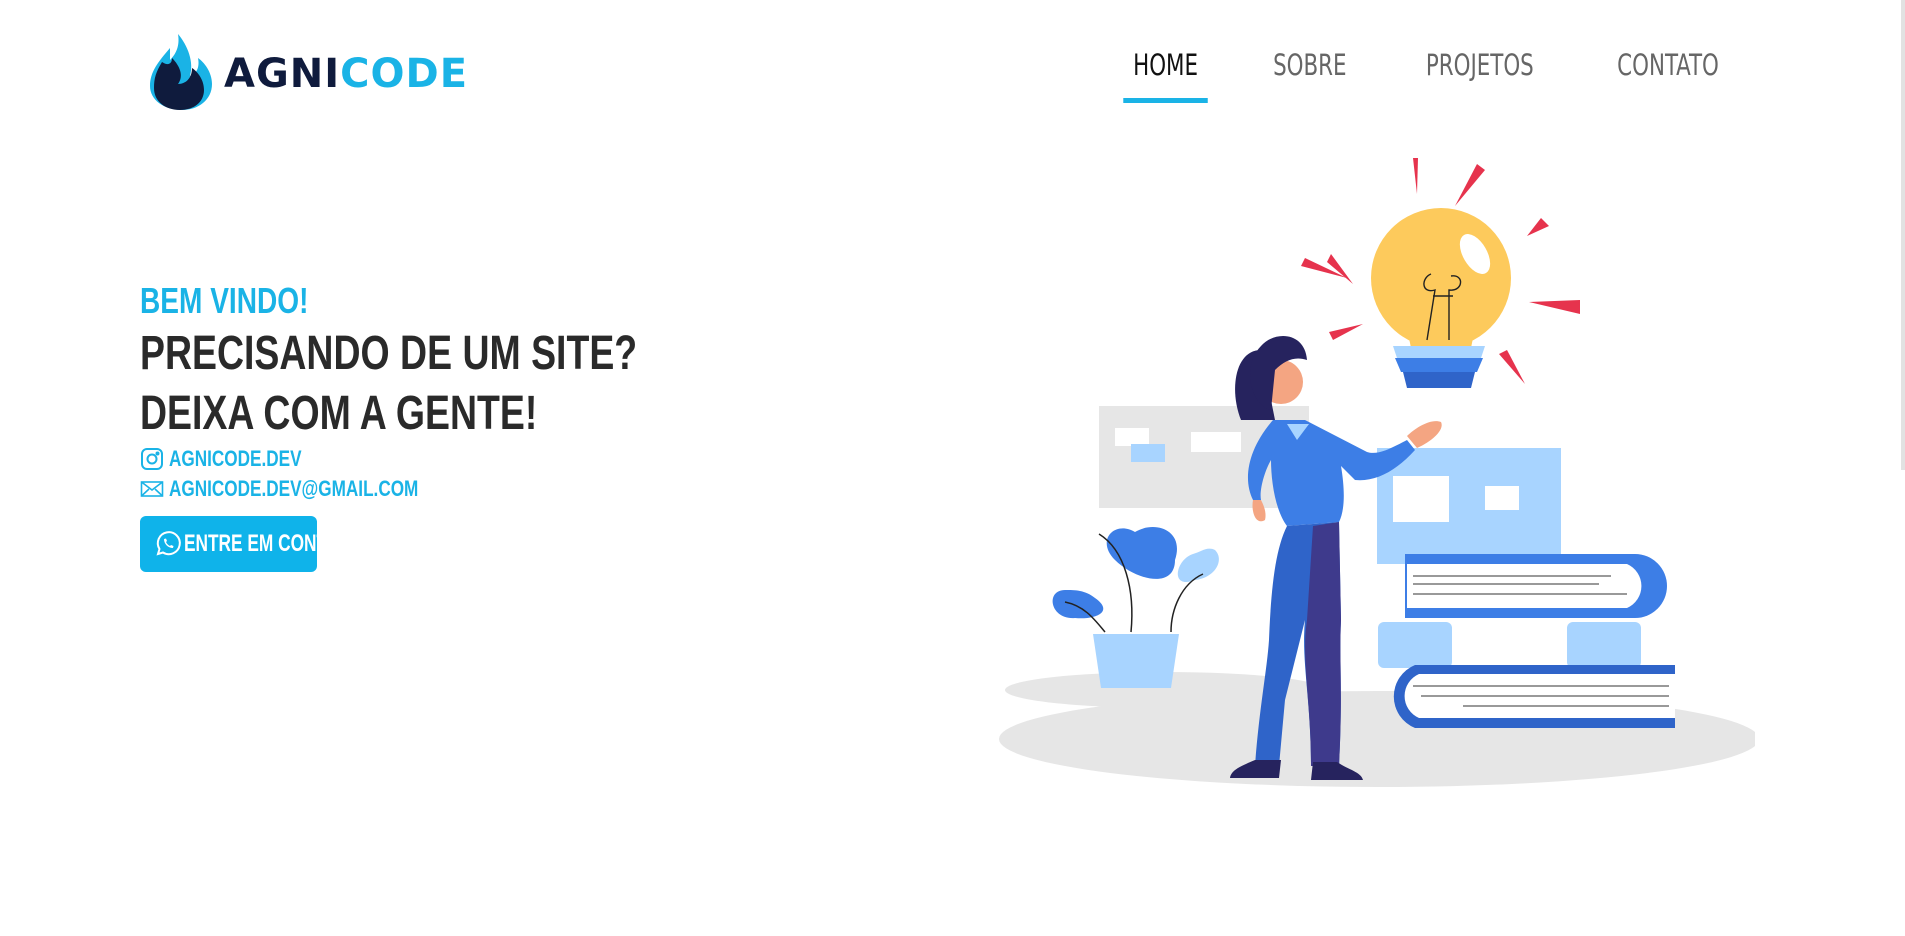 Image resolution: width=1905 pixels, height=936 pixels. What do you see at coordinates (282, 74) in the screenshot?
I see `brand-name-part1: AGNI` at bounding box center [282, 74].